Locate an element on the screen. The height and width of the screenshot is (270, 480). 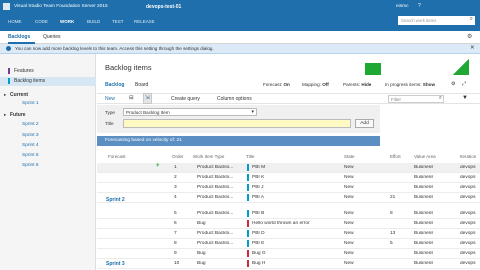
sidebar-item-sprint-6: Sprint 6 is located at coordinates (30, 165).